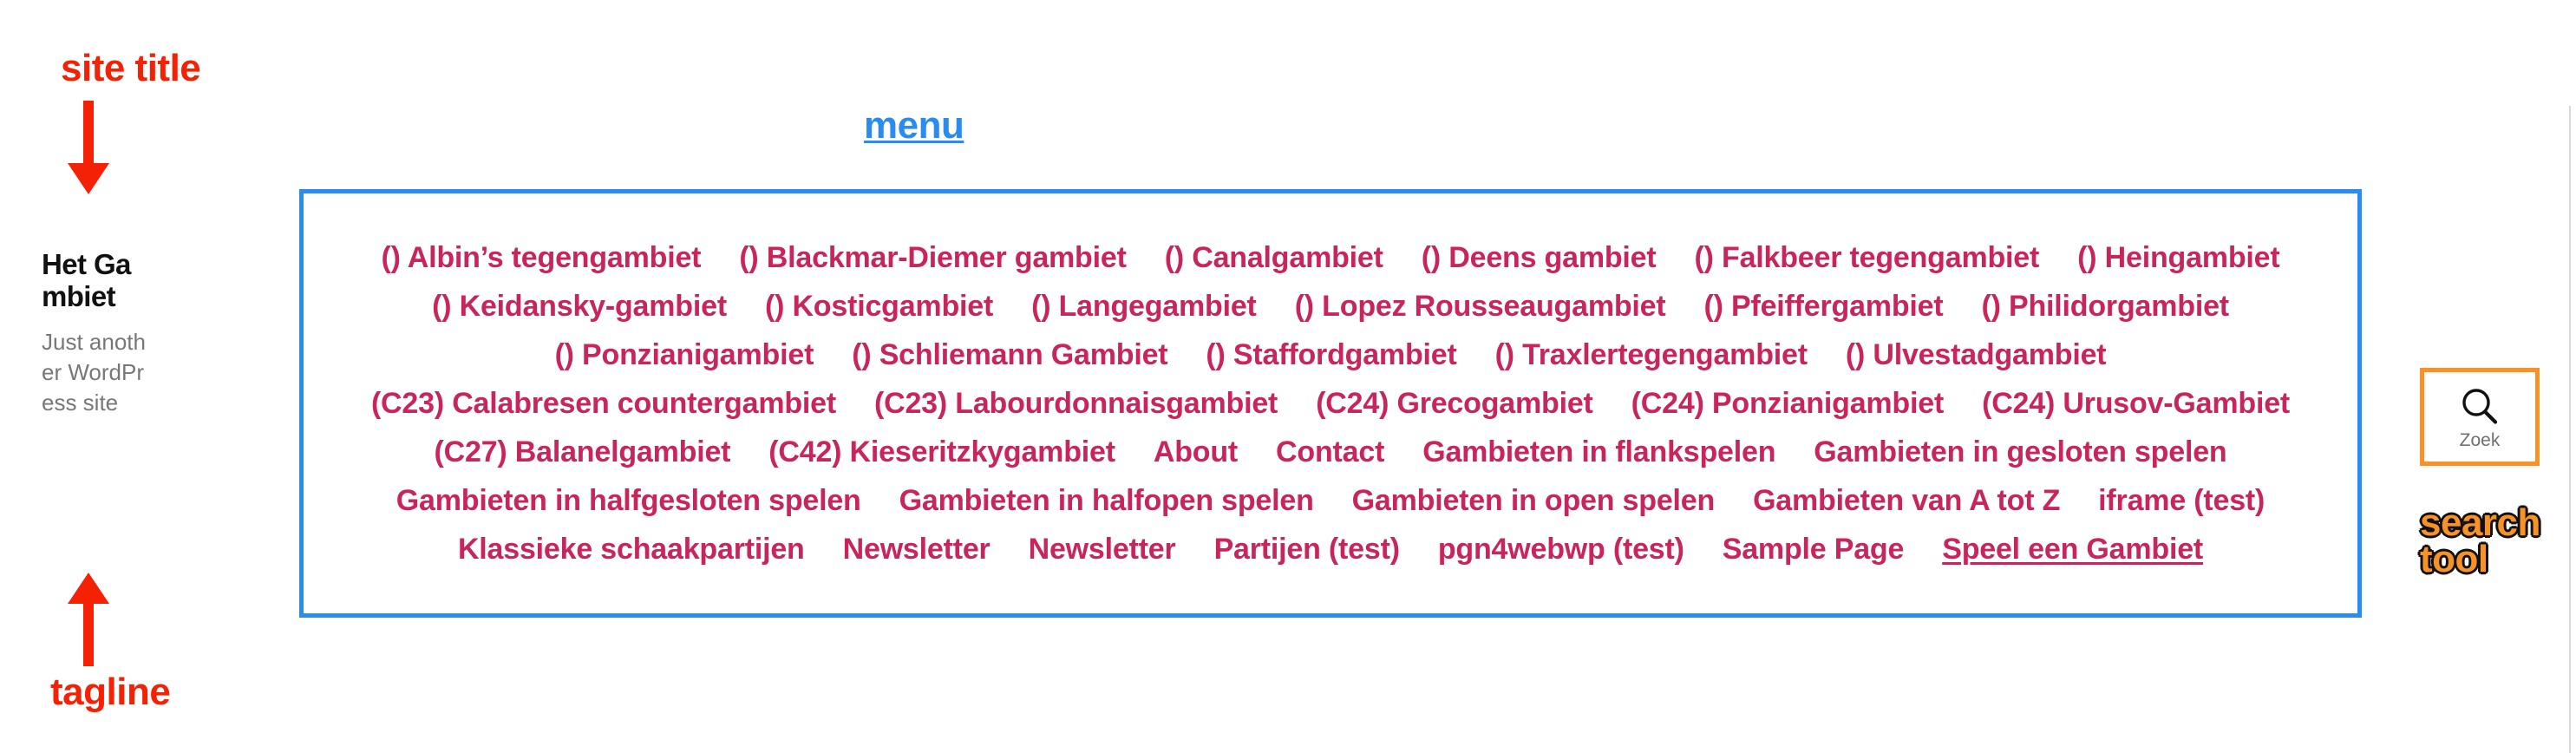  I want to click on menu-item: () Pfeiffergambiet, so click(1824, 307).